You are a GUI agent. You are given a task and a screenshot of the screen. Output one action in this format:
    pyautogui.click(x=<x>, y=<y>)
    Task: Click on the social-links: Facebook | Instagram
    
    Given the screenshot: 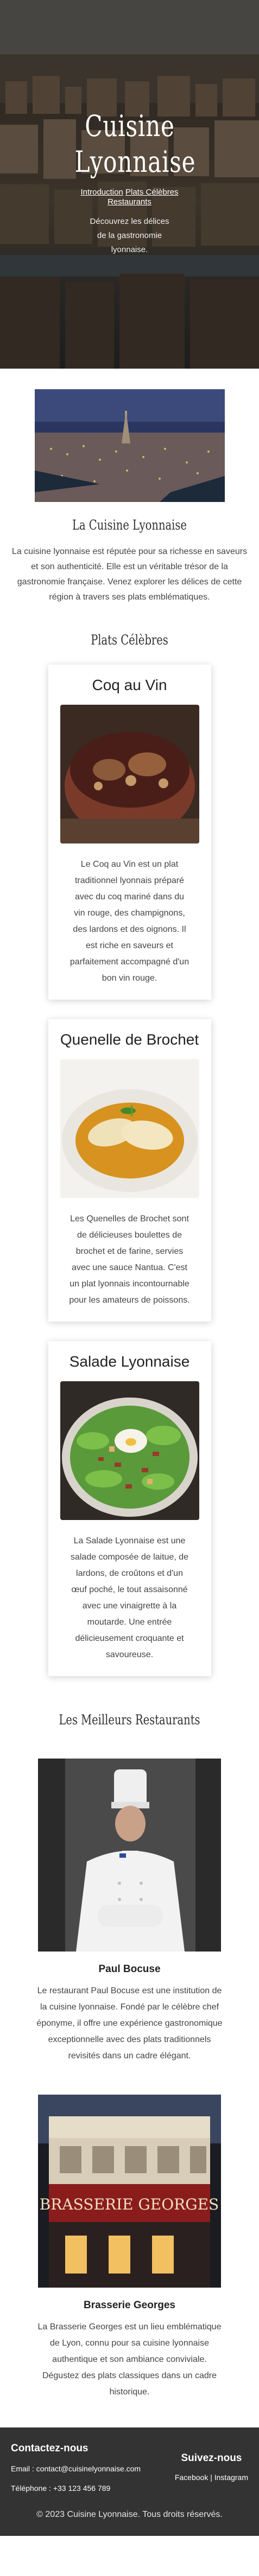 What is the action you would take?
    pyautogui.click(x=211, y=2477)
    